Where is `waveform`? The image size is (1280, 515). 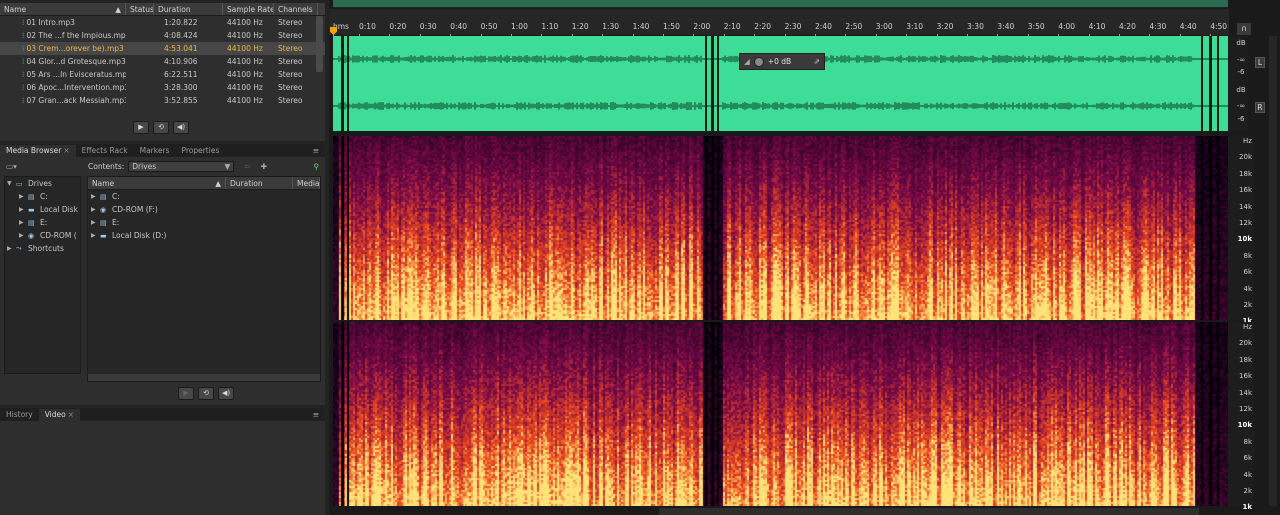 waveform is located at coordinates (780, 83).